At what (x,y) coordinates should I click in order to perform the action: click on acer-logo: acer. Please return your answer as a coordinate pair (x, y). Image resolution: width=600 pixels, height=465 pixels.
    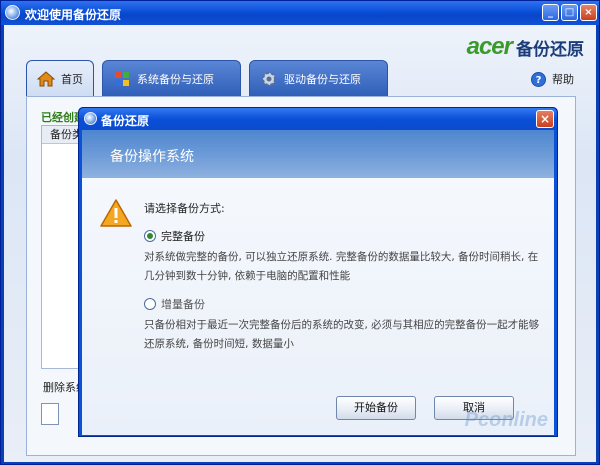
    Looking at the image, I should click on (489, 46).